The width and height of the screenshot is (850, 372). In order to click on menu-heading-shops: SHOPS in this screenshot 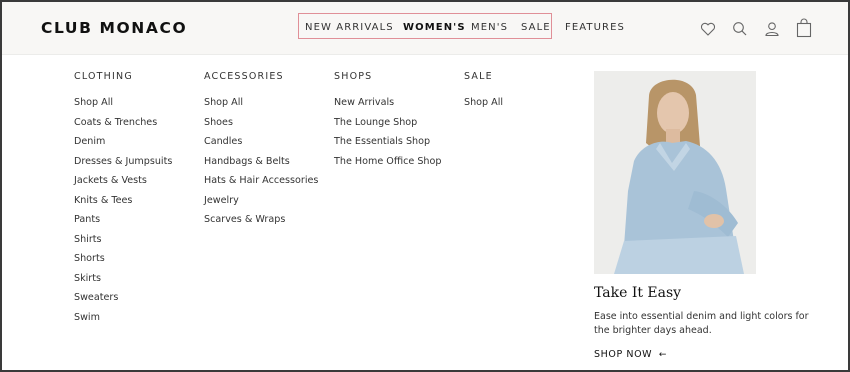, I will do `click(353, 76)`.